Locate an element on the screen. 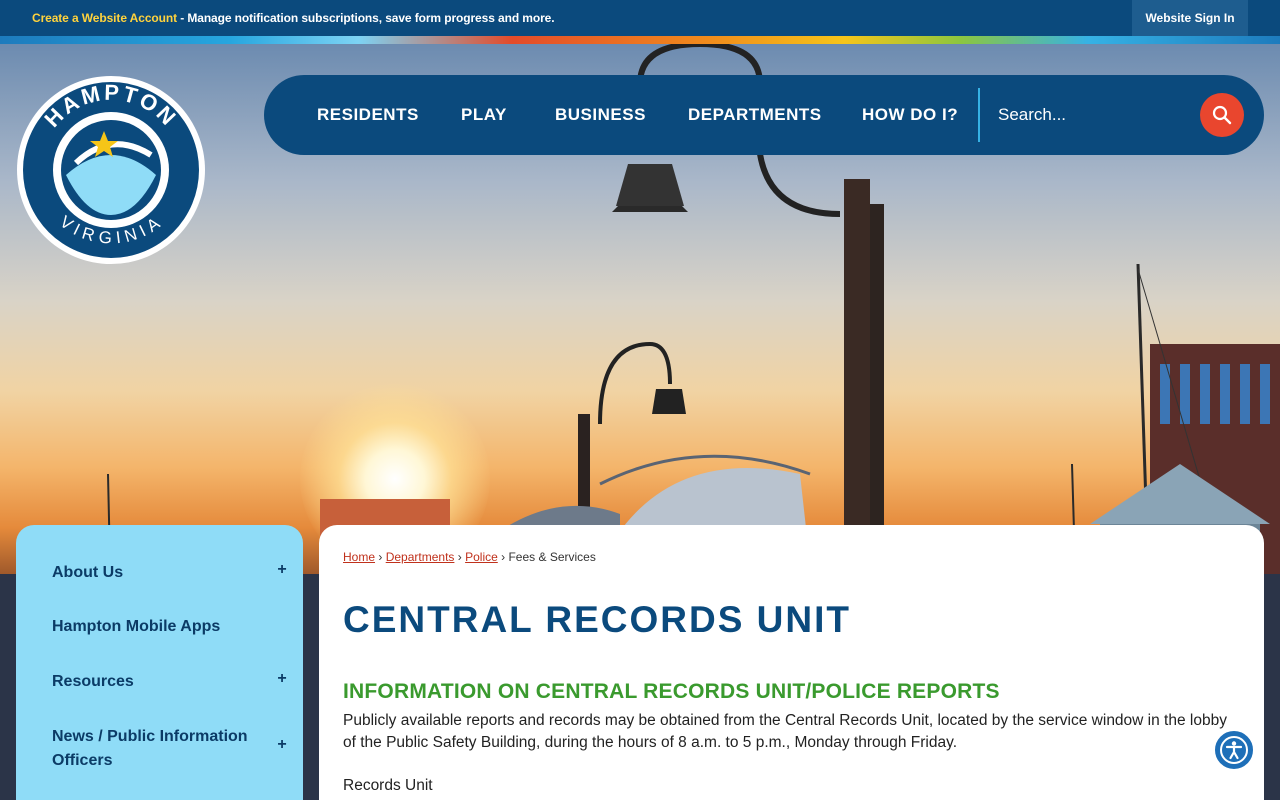  sign-in-button: Website Sign In is located at coordinates (1190, 18).